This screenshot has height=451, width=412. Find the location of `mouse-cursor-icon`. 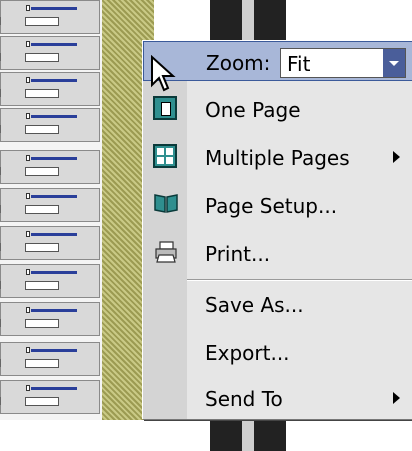

mouse-cursor-icon is located at coordinates (163, 73).